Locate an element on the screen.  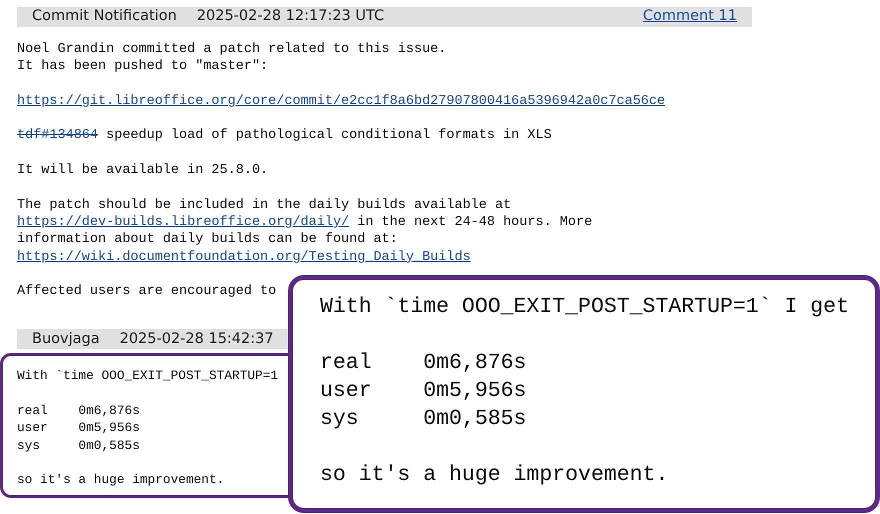
comment-text: sys 0m0,585s is located at coordinates (78, 445).